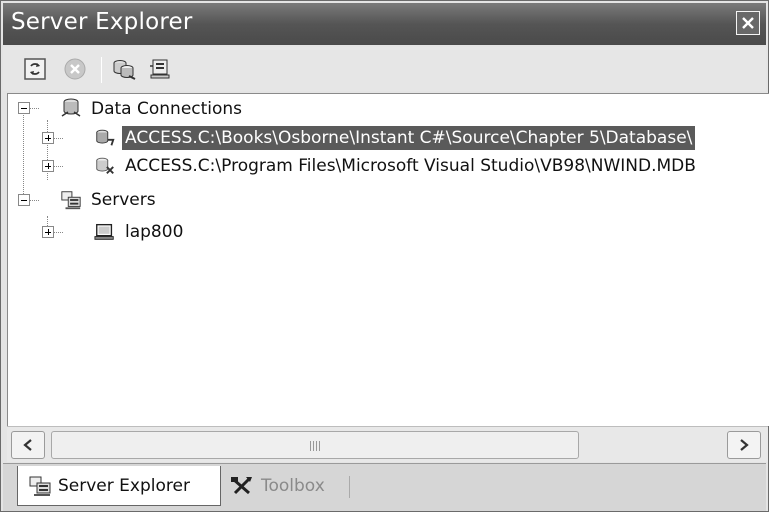 The image size is (769, 512). What do you see at coordinates (384, 487) in the screenshot?
I see `tab-bar: Server Explorer Toolbox` at bounding box center [384, 487].